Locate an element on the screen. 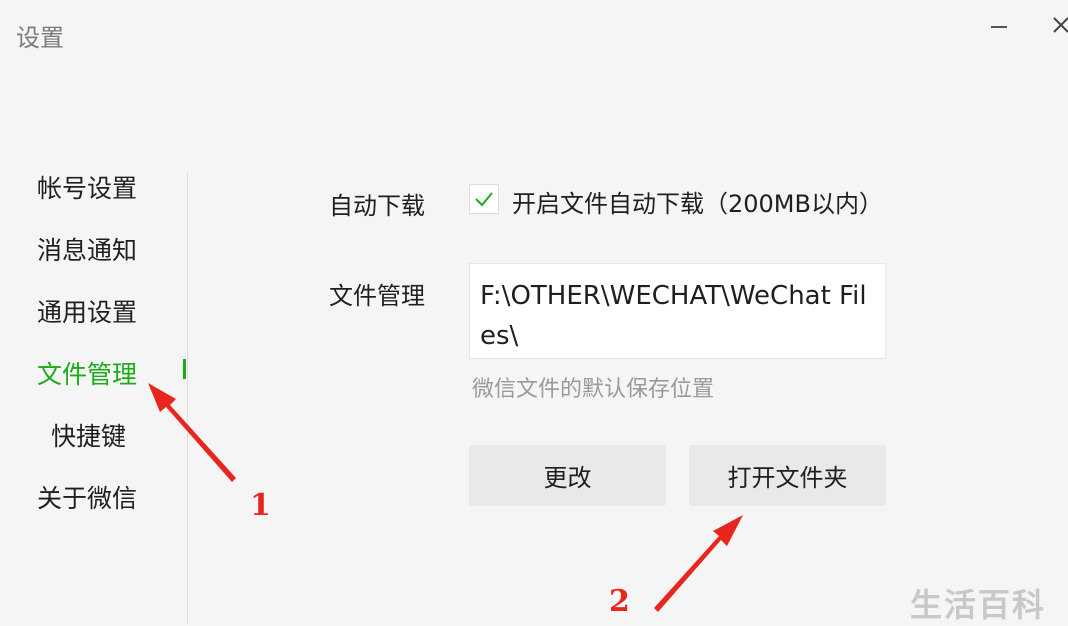 The width and height of the screenshot is (1068, 626). file-path-hint: 微信文件的默认保存位置 is located at coordinates (593, 389).